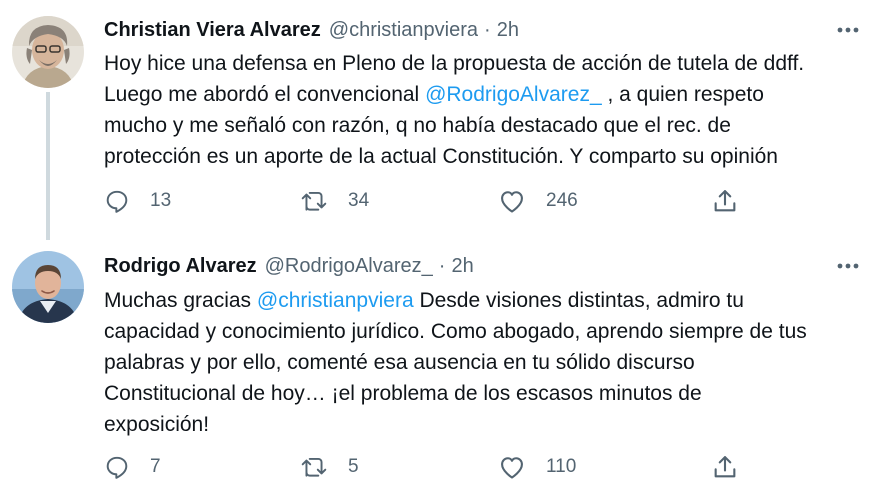 This screenshot has height=494, width=886. Describe the element at coordinates (329, 467) in the screenshot. I see `retweet-button: 5` at that location.